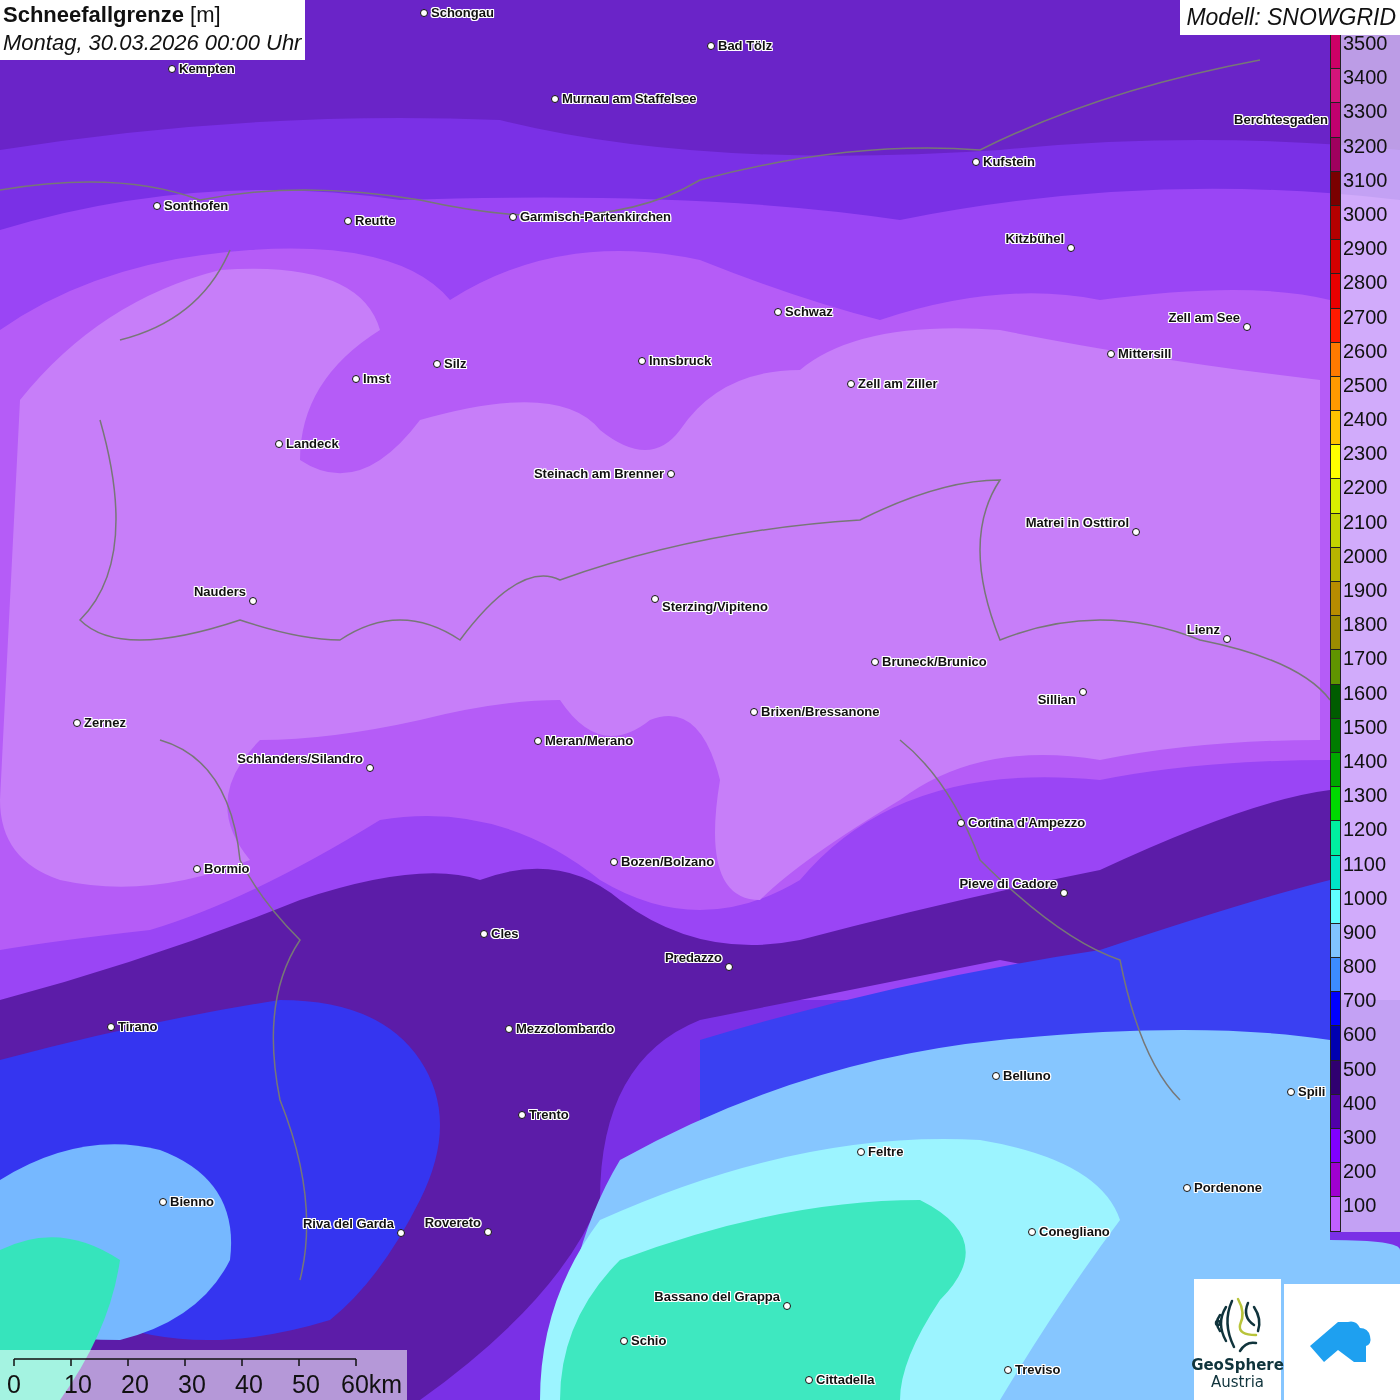 Image resolution: width=1400 pixels, height=1400 pixels. I want to click on city-label: Rovereto, so click(452, 1222).